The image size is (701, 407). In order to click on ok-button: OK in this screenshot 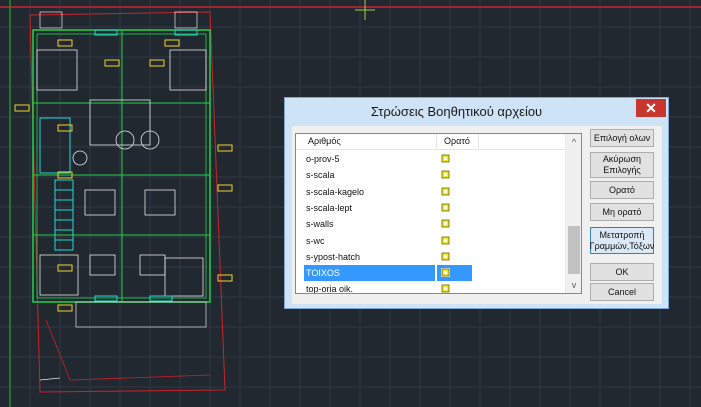, I will do `click(622, 272)`.